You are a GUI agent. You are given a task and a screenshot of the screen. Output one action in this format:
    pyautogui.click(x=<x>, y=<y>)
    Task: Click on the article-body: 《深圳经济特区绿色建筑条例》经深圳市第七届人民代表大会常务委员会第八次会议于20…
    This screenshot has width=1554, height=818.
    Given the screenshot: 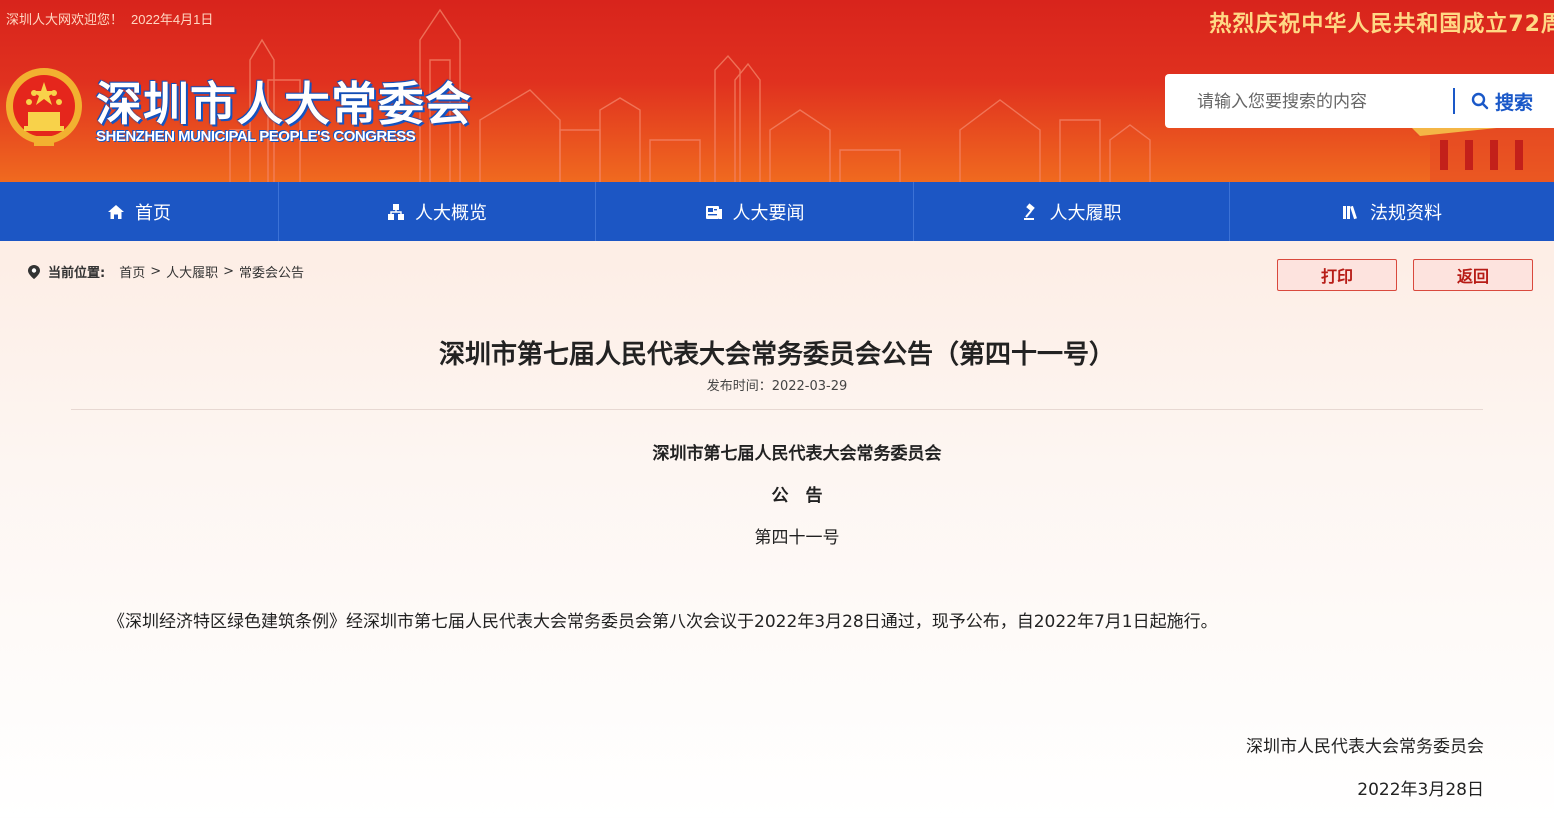 What is the action you would take?
    pyautogui.click(x=663, y=622)
    